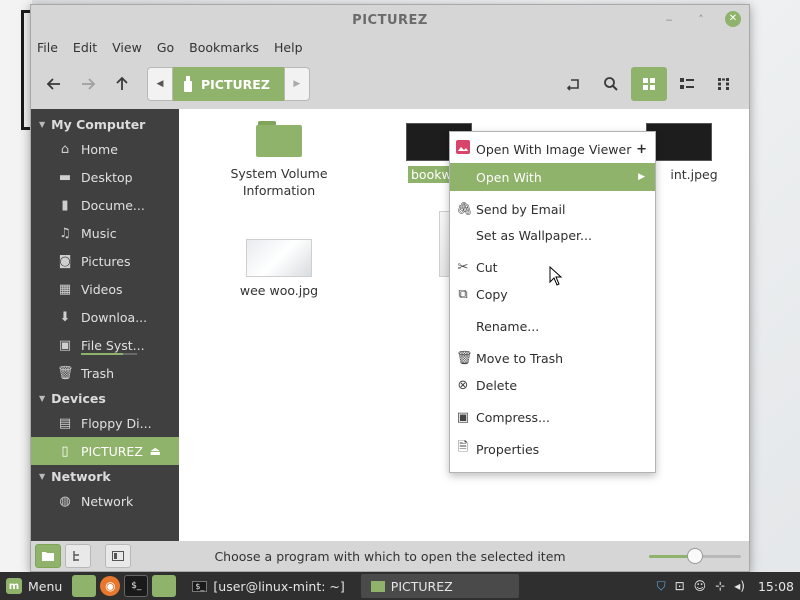  What do you see at coordinates (573, 84) in the screenshot?
I see `toggle-location-button` at bounding box center [573, 84].